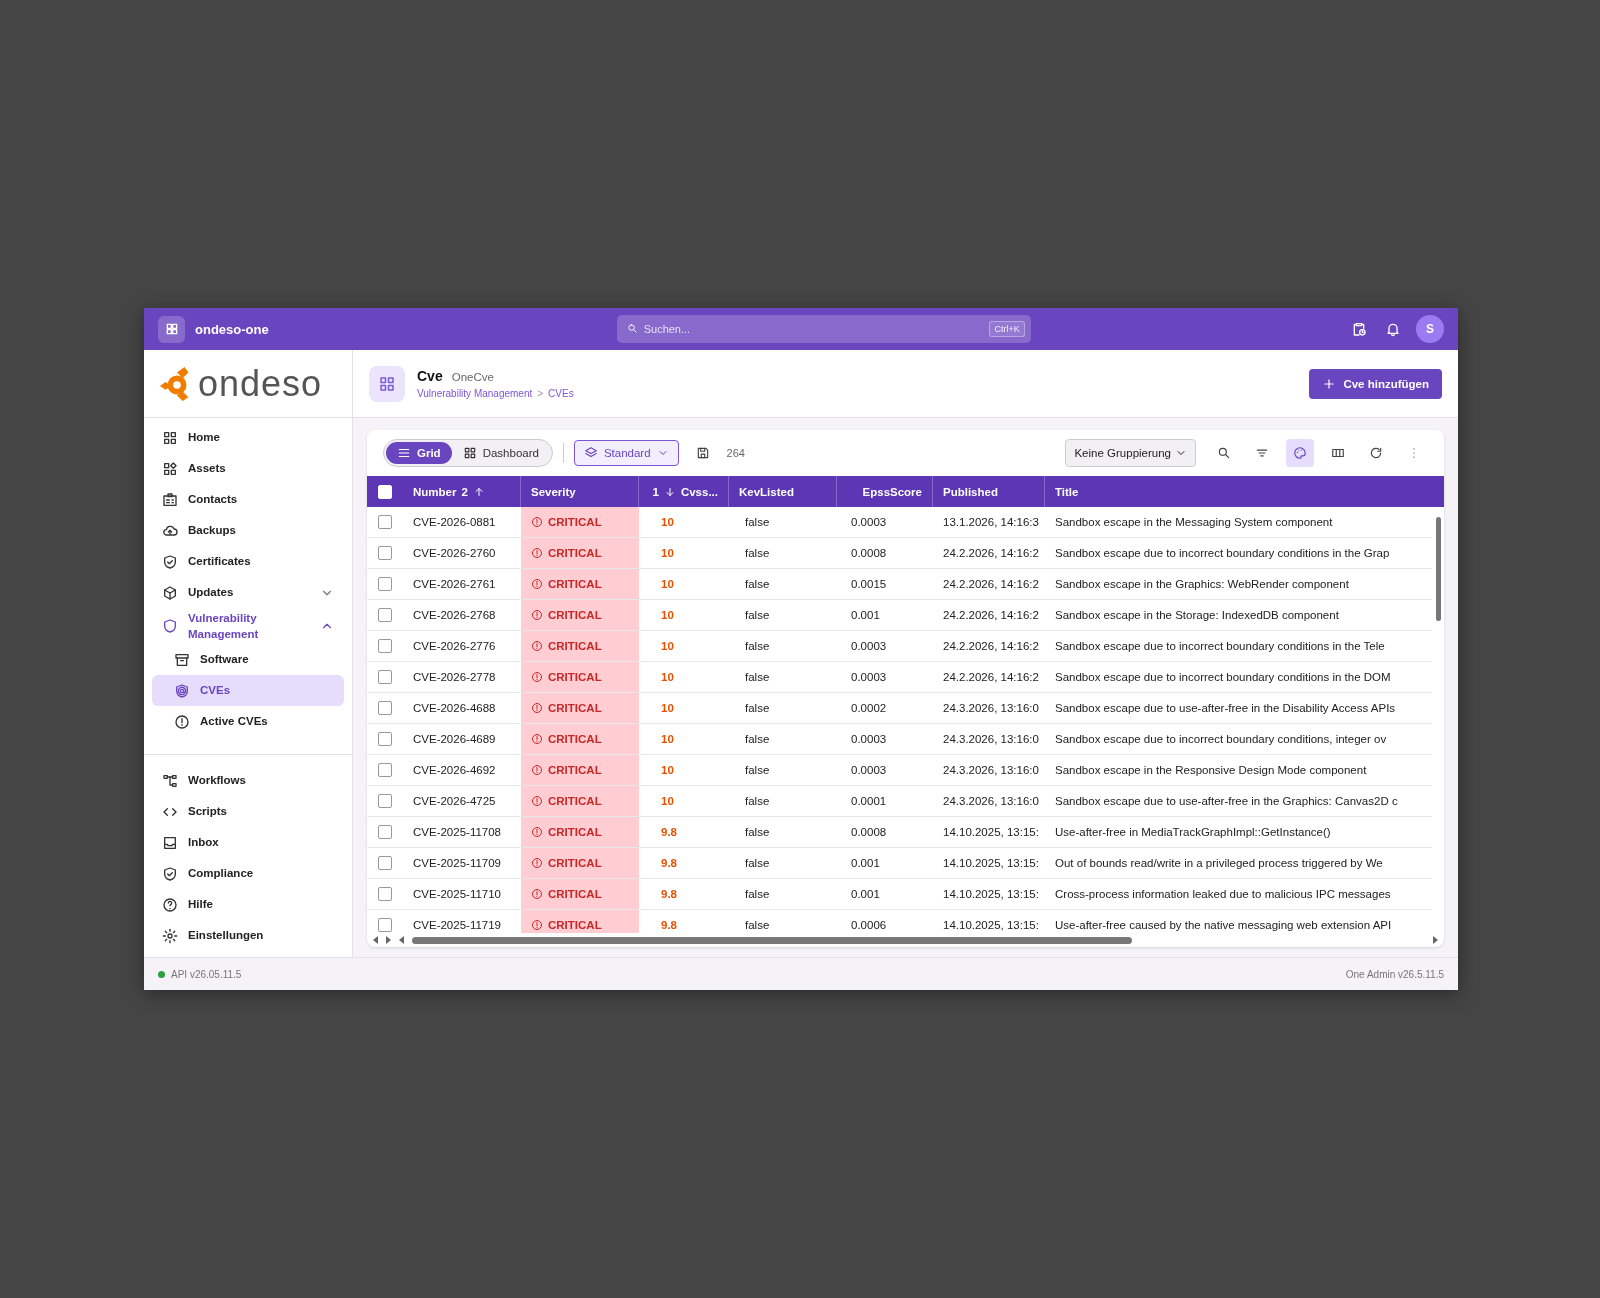 The image size is (1600, 1298). What do you see at coordinates (248, 659) in the screenshot?
I see `sidebar-subitem: Software` at bounding box center [248, 659].